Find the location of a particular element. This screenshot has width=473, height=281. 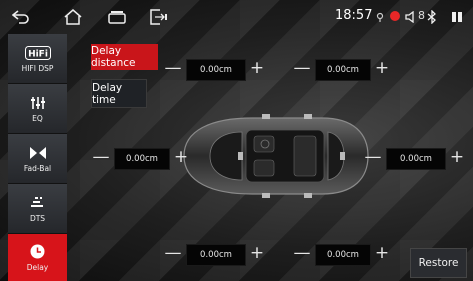

center-left-delay-value: 0.00cm is located at coordinates (142, 159).